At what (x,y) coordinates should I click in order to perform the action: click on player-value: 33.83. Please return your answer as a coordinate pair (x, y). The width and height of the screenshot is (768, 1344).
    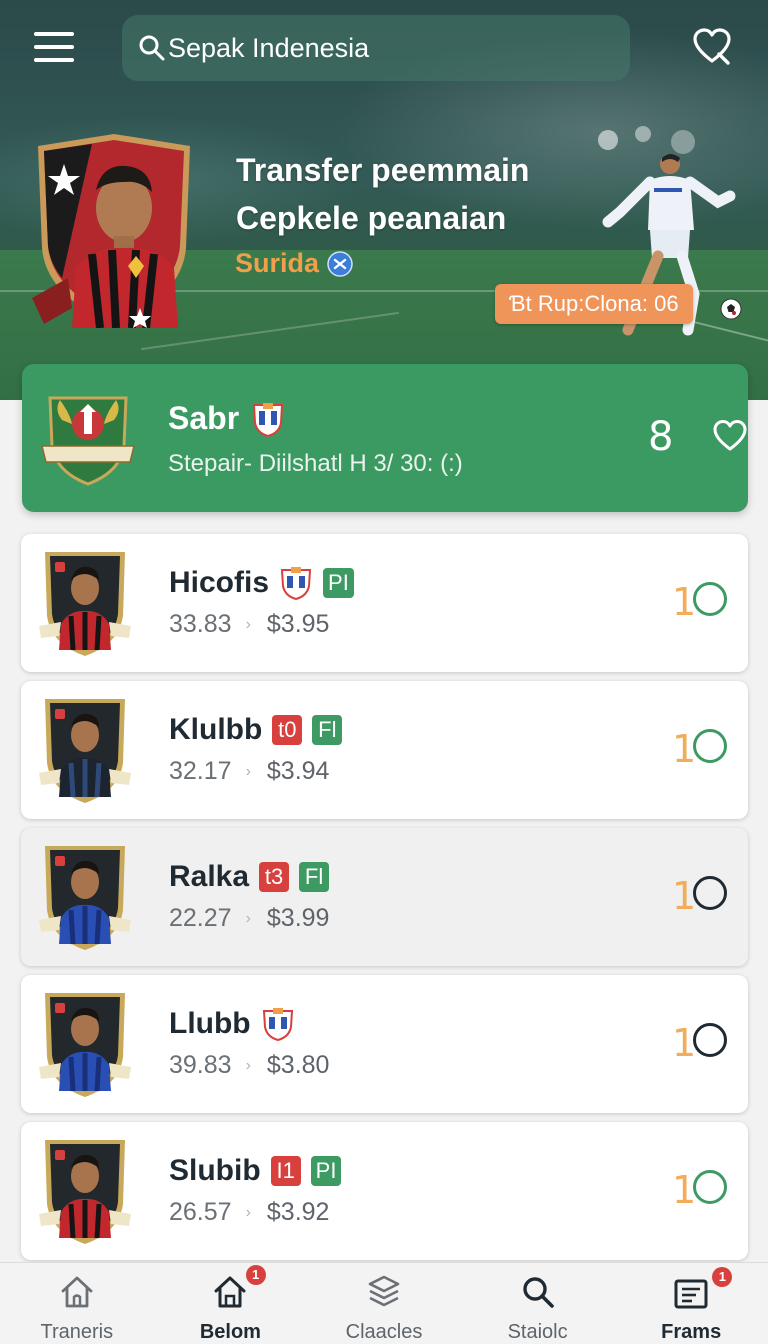
    Looking at the image, I should click on (200, 624).